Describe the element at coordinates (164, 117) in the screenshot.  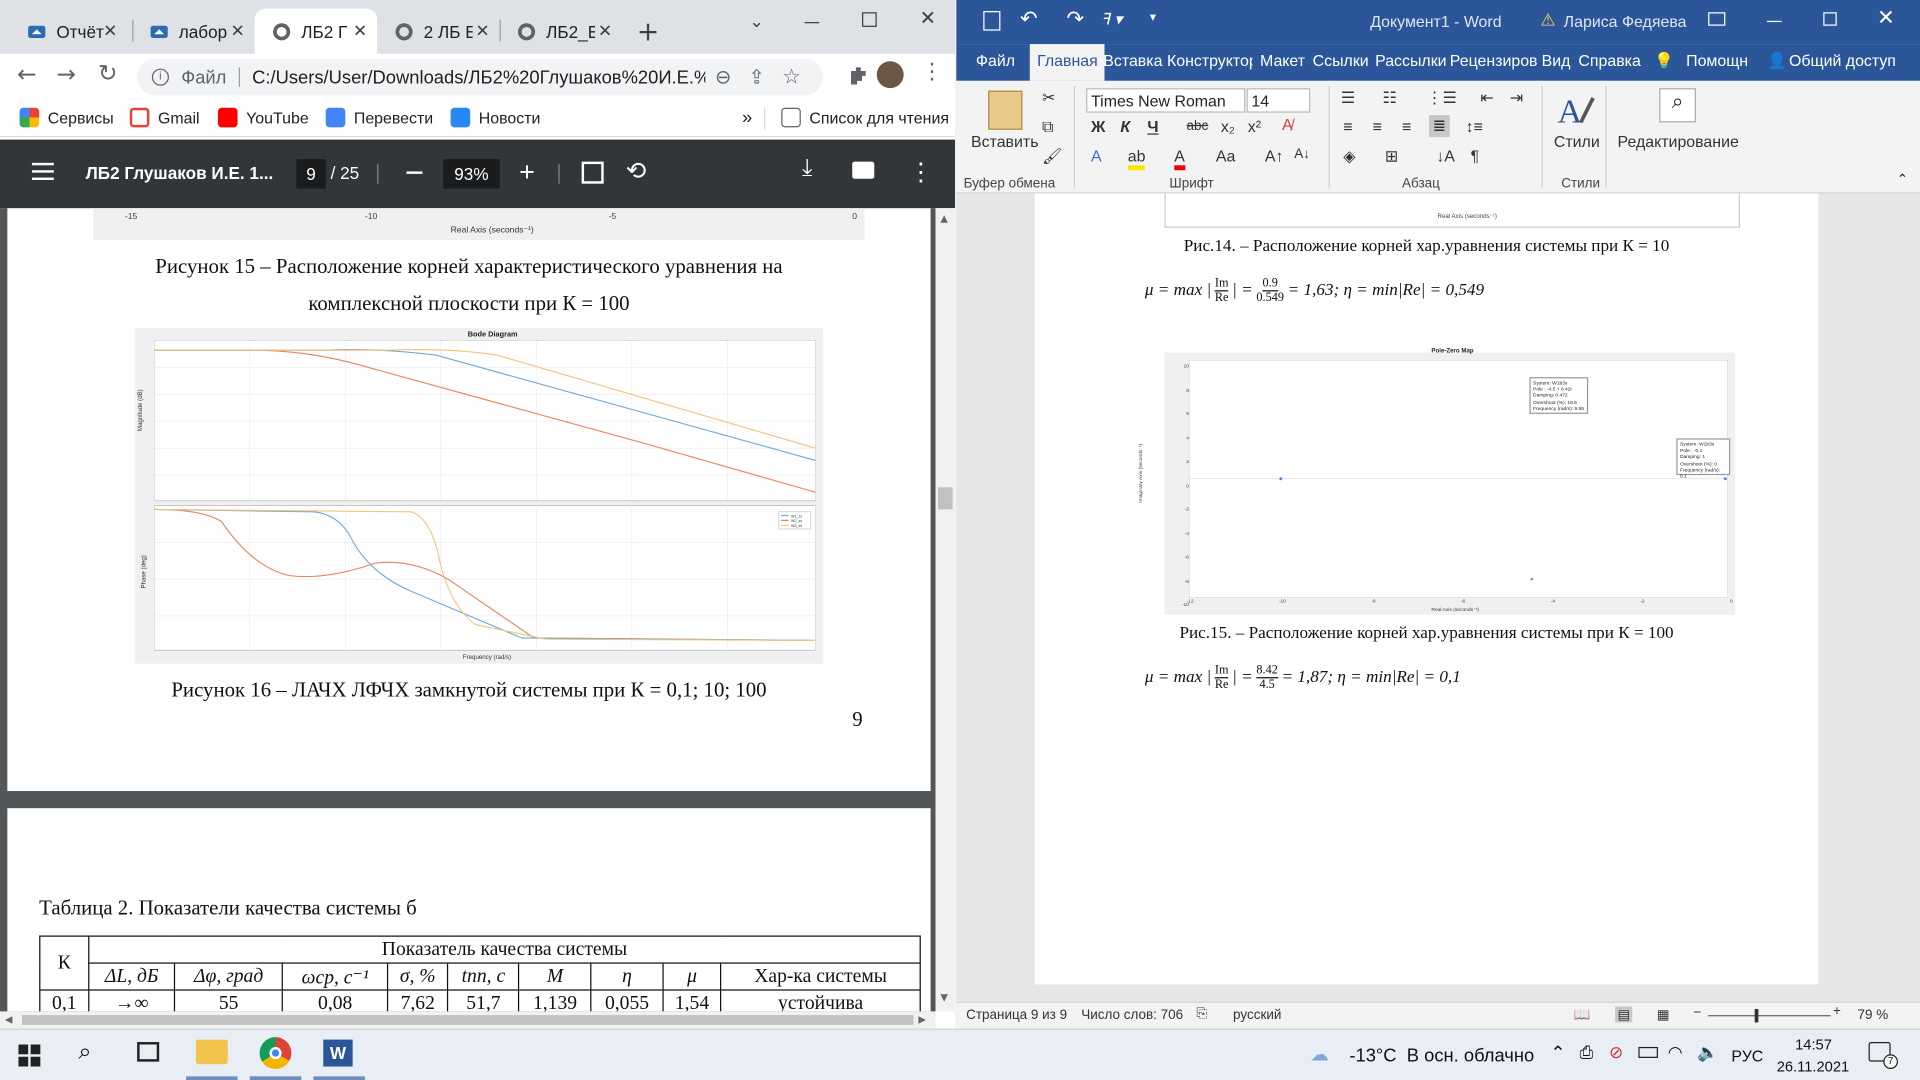
I see `bookmark-gmail: Gmail` at that location.